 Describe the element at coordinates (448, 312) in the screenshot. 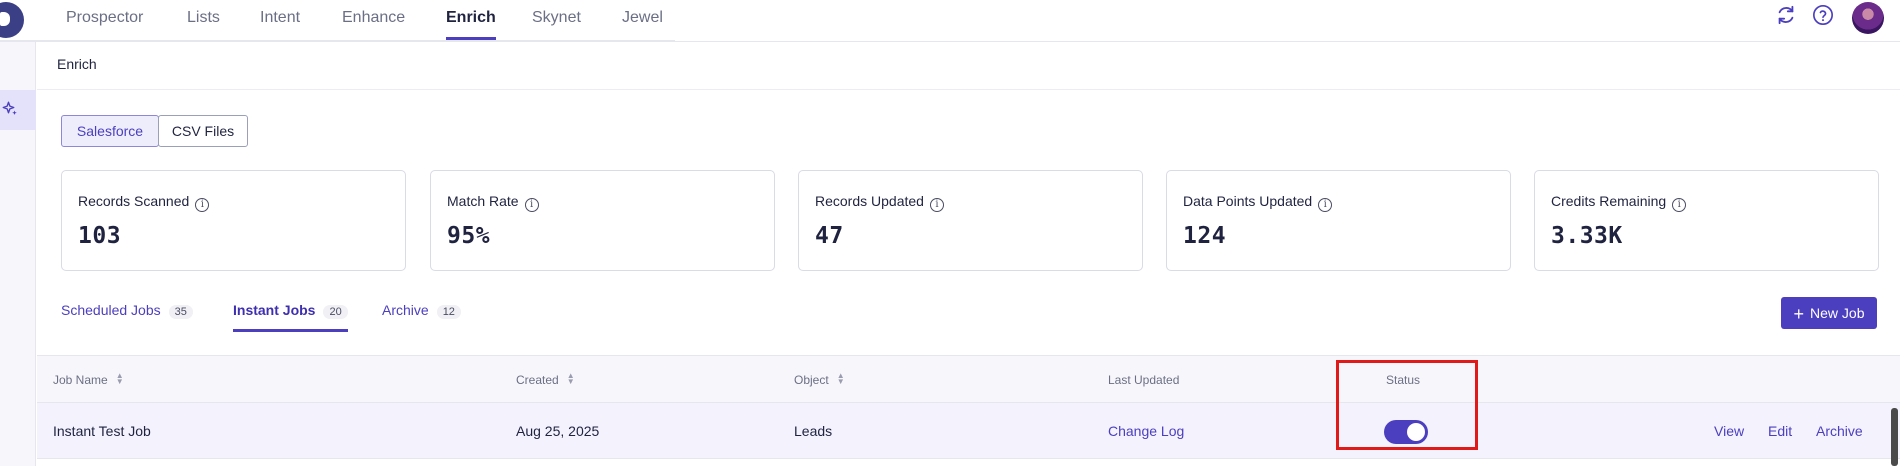

I see `count-badge: 12` at that location.